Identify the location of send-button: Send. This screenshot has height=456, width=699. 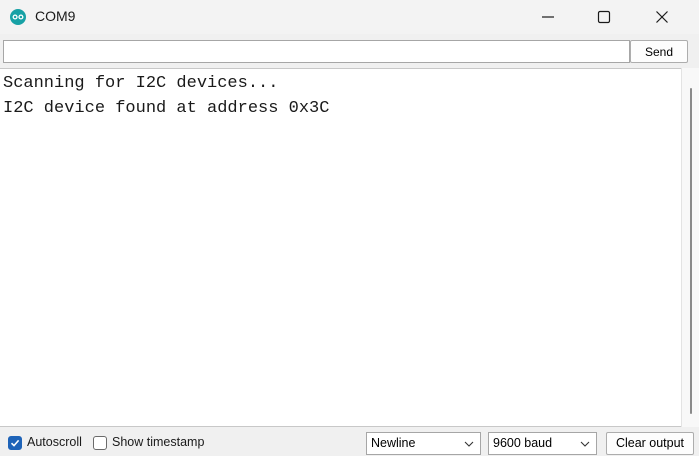
(659, 51).